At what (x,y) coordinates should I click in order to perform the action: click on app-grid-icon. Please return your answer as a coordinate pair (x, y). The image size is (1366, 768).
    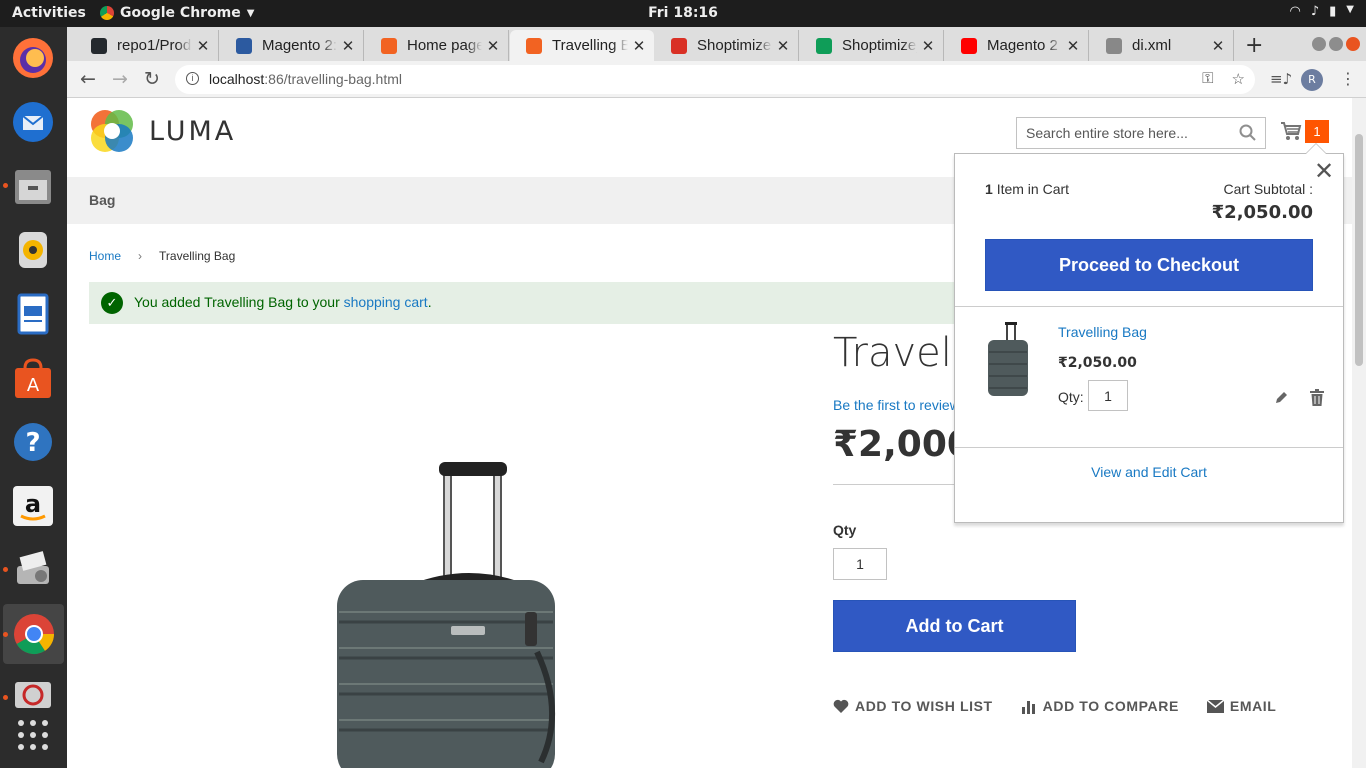
    Looking at the image, I should click on (33, 735).